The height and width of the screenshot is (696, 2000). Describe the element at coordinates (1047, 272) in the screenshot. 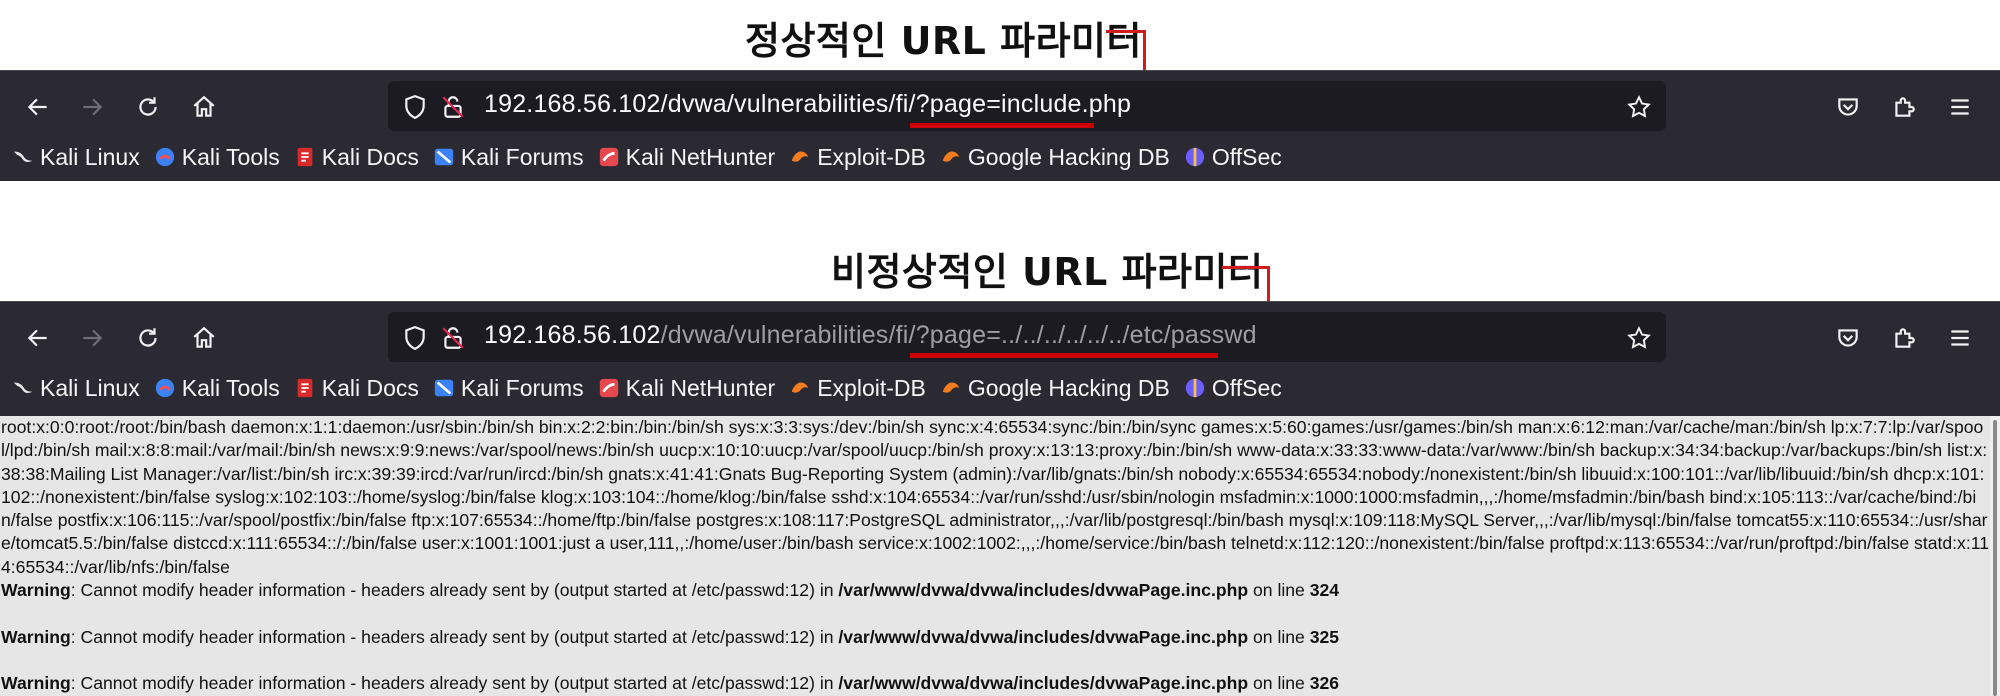

I see `caption-abnormal-url: 비정상적인 URL 파라미터` at that location.